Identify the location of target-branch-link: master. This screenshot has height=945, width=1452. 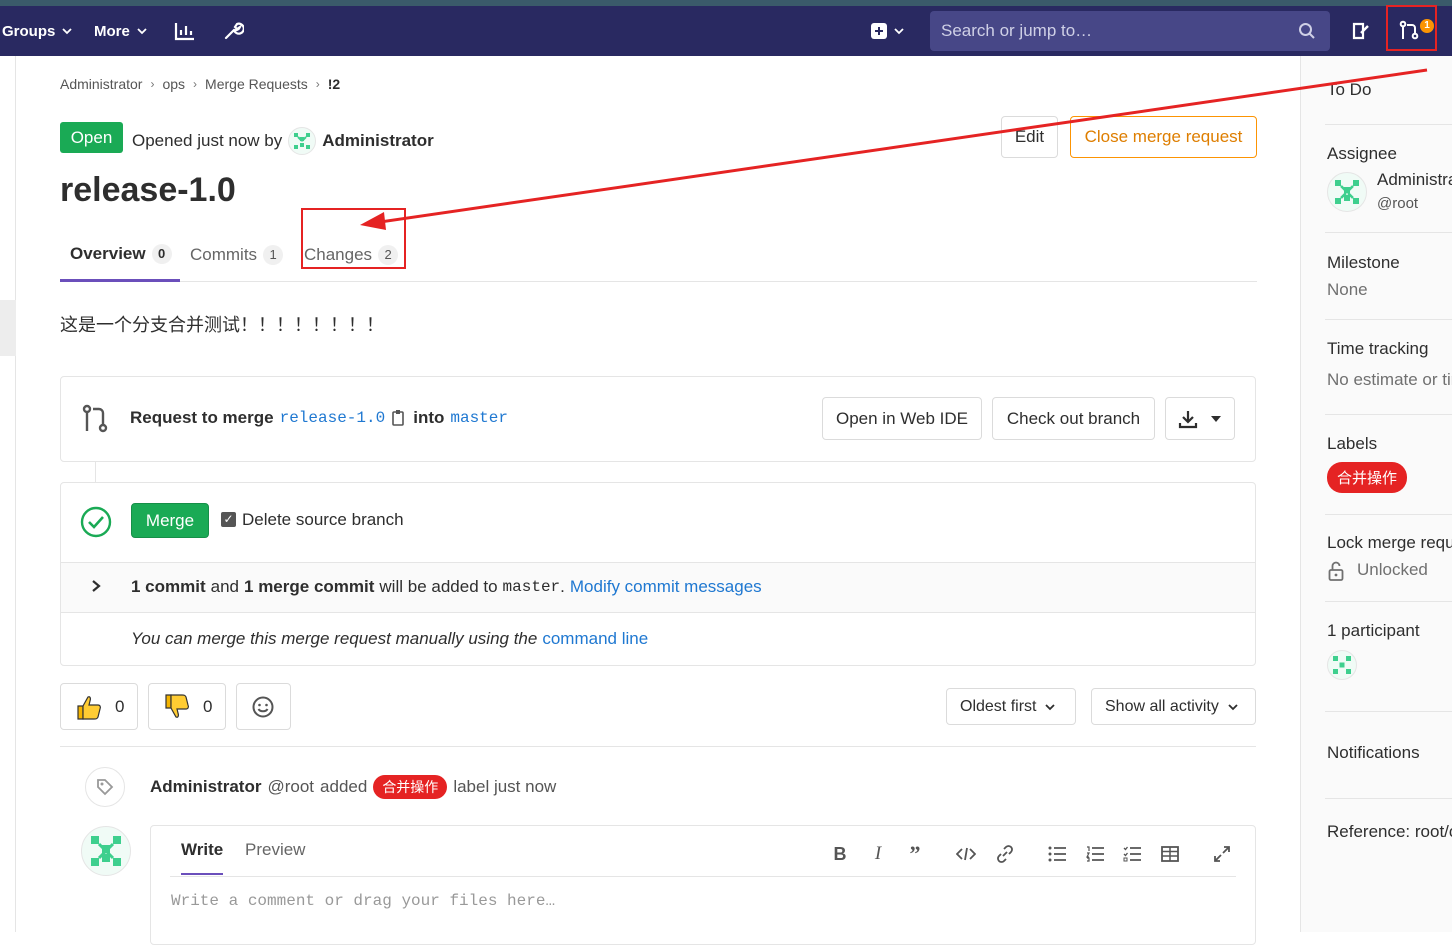
(479, 418).